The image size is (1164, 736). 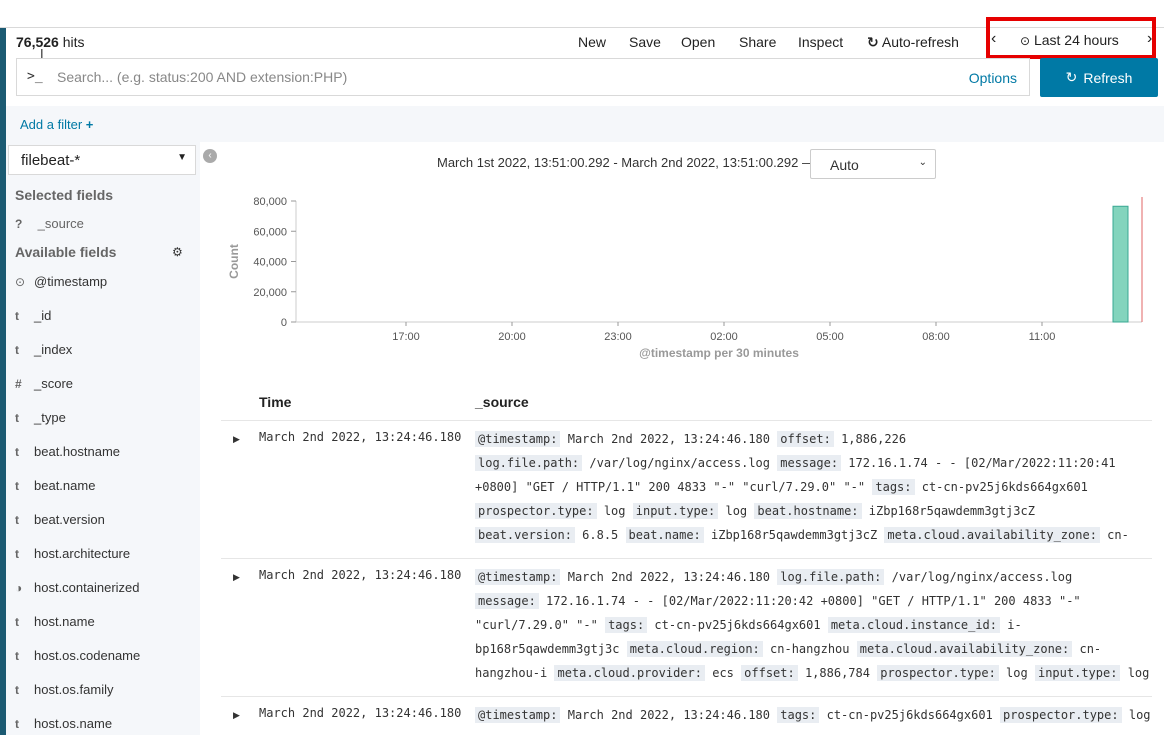 What do you see at coordinates (234, 261) in the screenshot?
I see `y-axis-title: Count` at bounding box center [234, 261].